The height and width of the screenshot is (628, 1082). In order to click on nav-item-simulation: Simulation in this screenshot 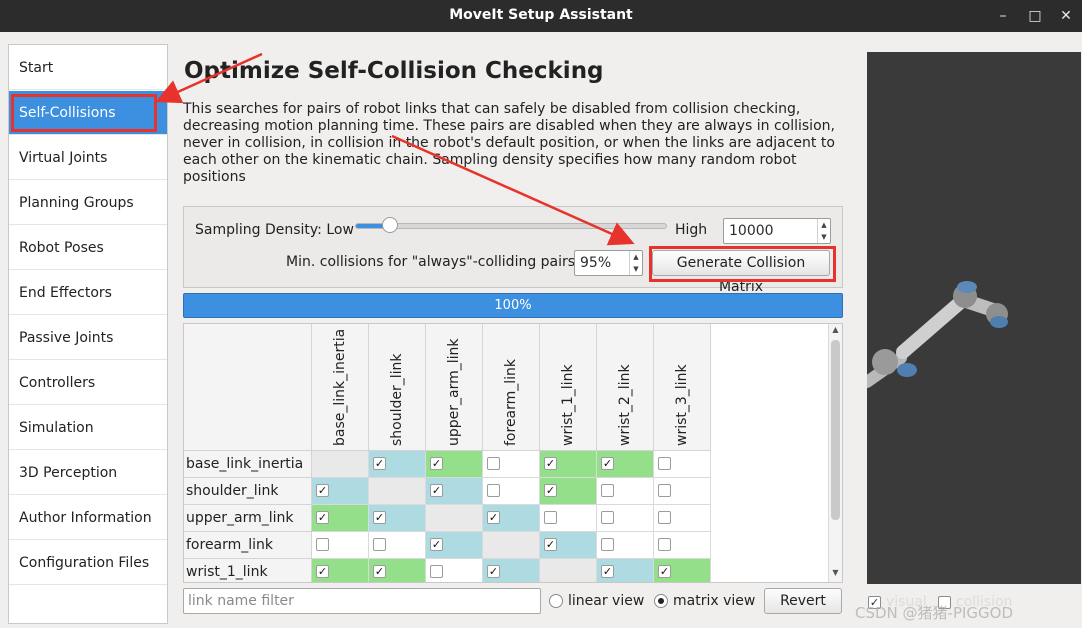, I will do `click(88, 428)`.